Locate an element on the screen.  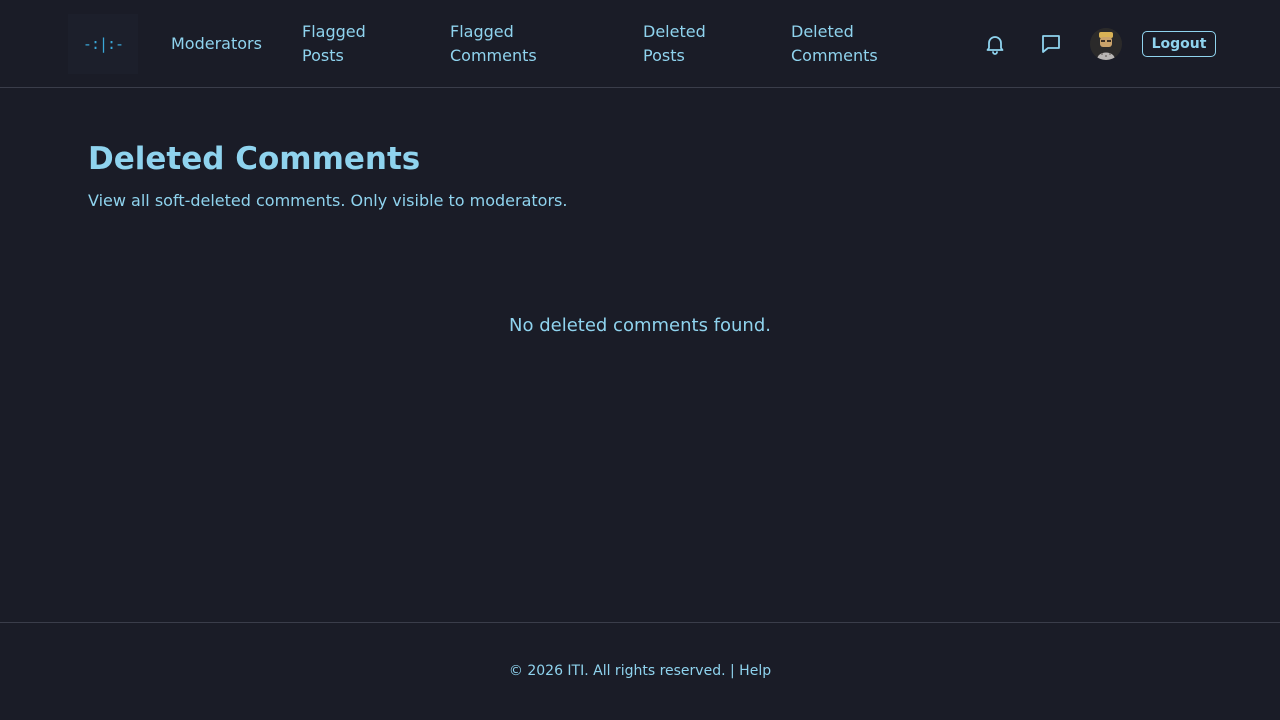
messages-button is located at coordinates (1051, 44).